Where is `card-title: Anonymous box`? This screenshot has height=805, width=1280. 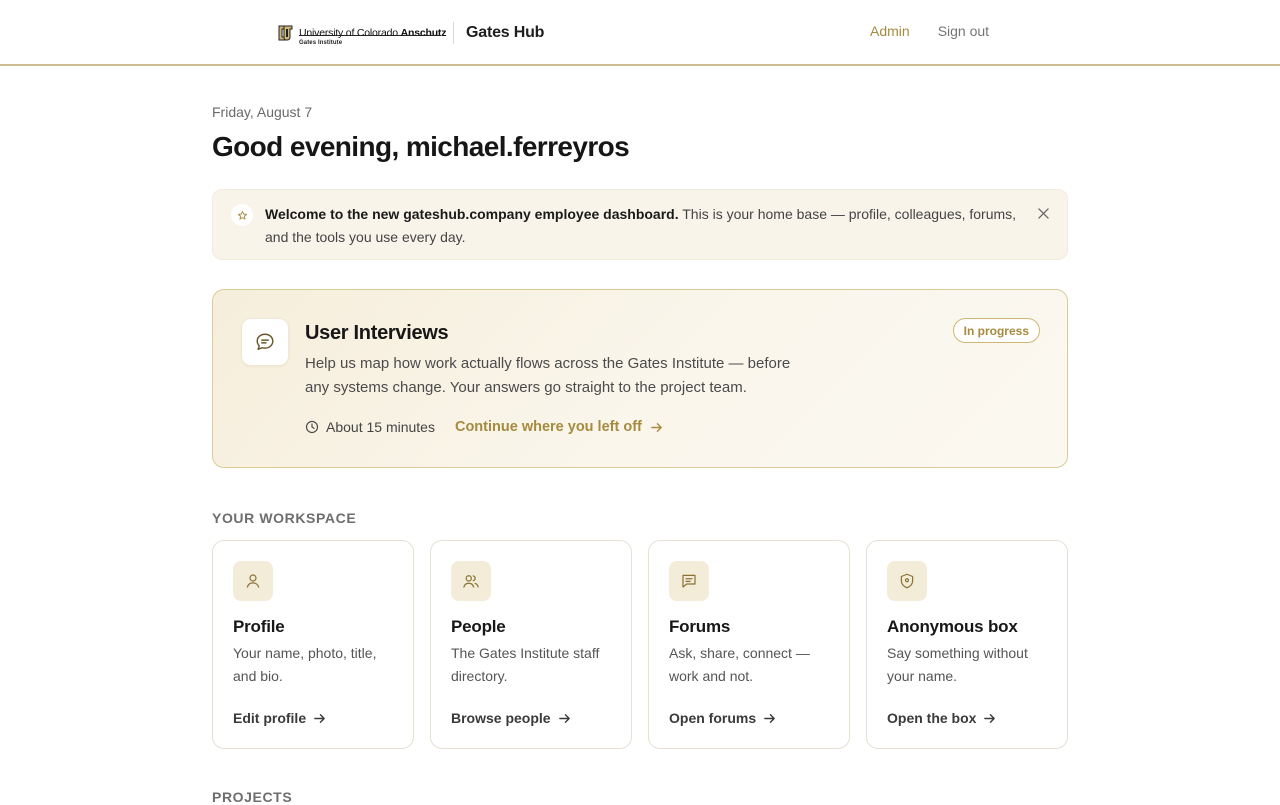 card-title: Anonymous box is located at coordinates (952, 626).